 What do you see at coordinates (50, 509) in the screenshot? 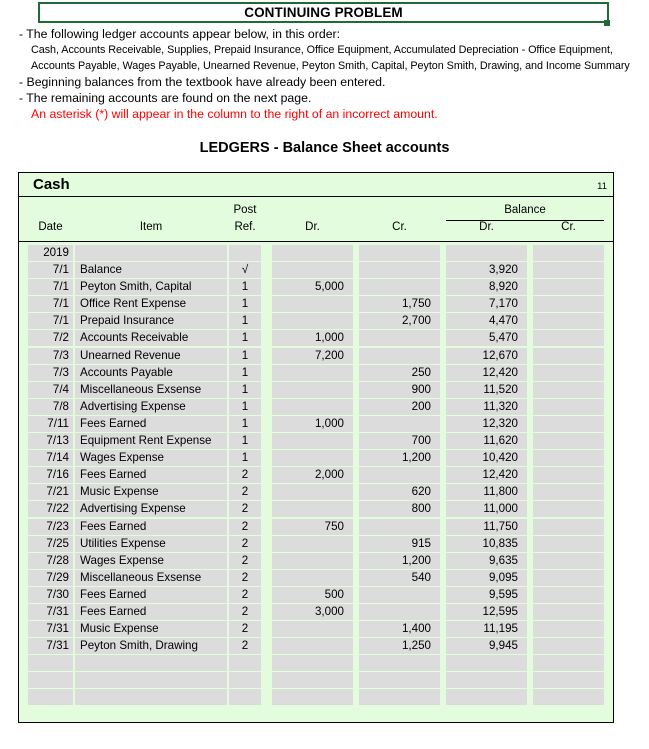
I see `cell-date: 7/22` at bounding box center [50, 509].